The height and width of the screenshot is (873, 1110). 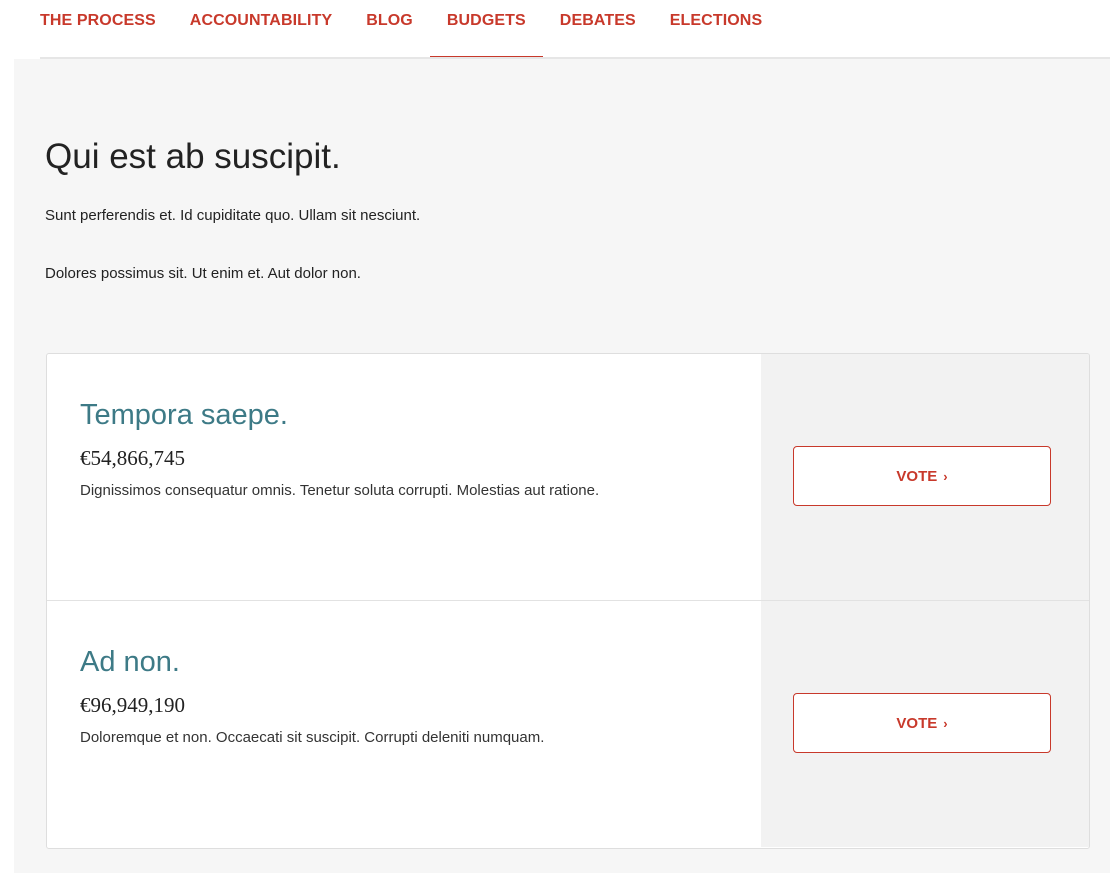 What do you see at coordinates (106, 29) in the screenshot?
I see `nav-item-the-process: THE PROCESS` at bounding box center [106, 29].